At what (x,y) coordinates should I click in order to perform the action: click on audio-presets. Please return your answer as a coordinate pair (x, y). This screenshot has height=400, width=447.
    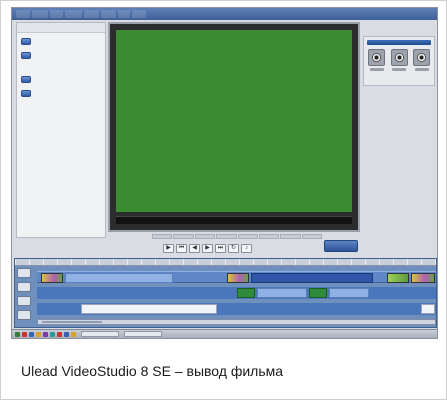
    Looking at the image, I should click on (399, 58).